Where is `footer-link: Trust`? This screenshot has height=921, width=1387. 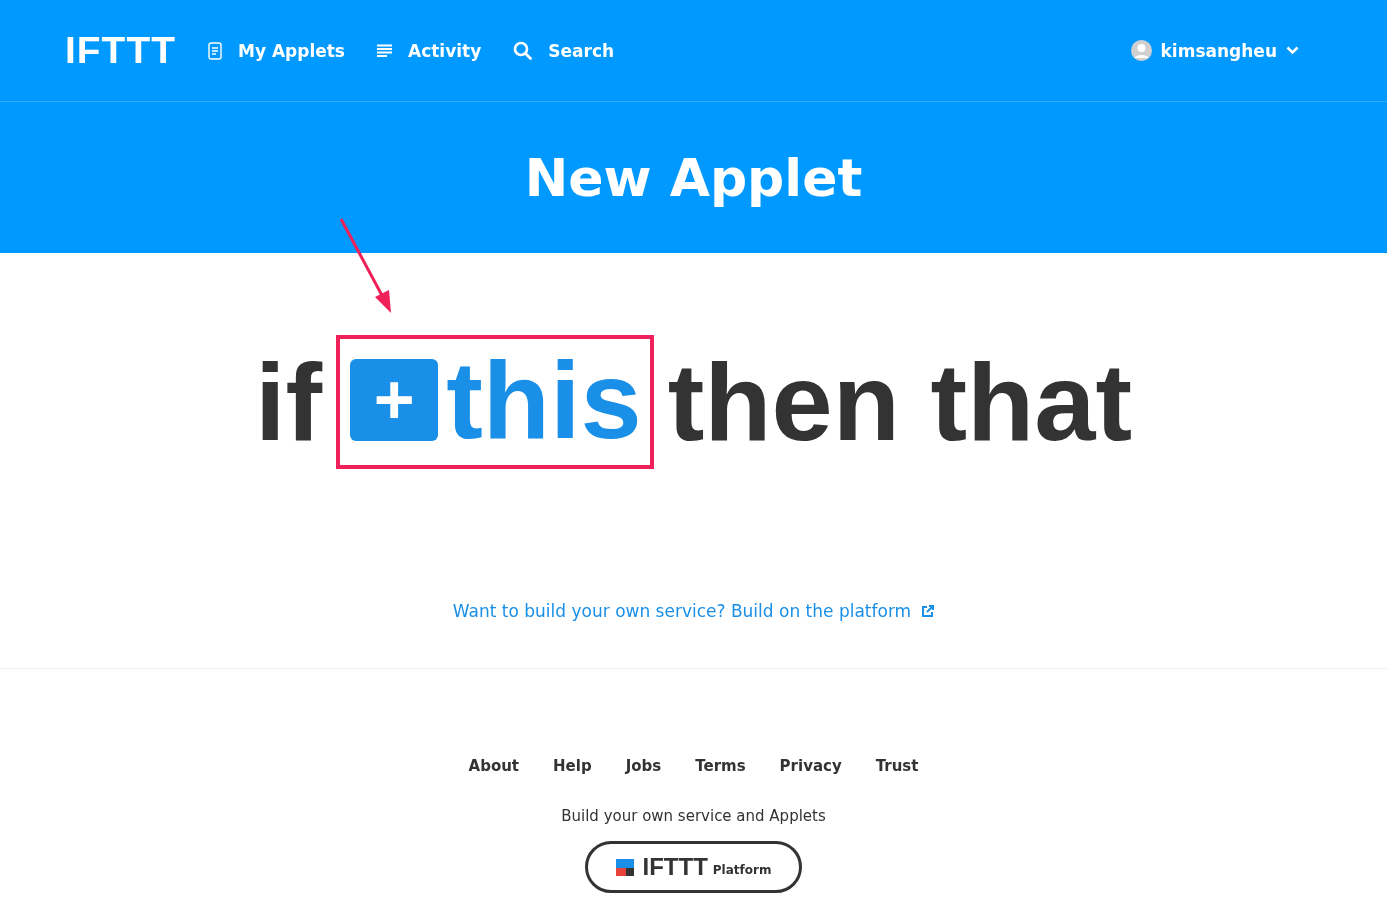 footer-link: Trust is located at coordinates (897, 766).